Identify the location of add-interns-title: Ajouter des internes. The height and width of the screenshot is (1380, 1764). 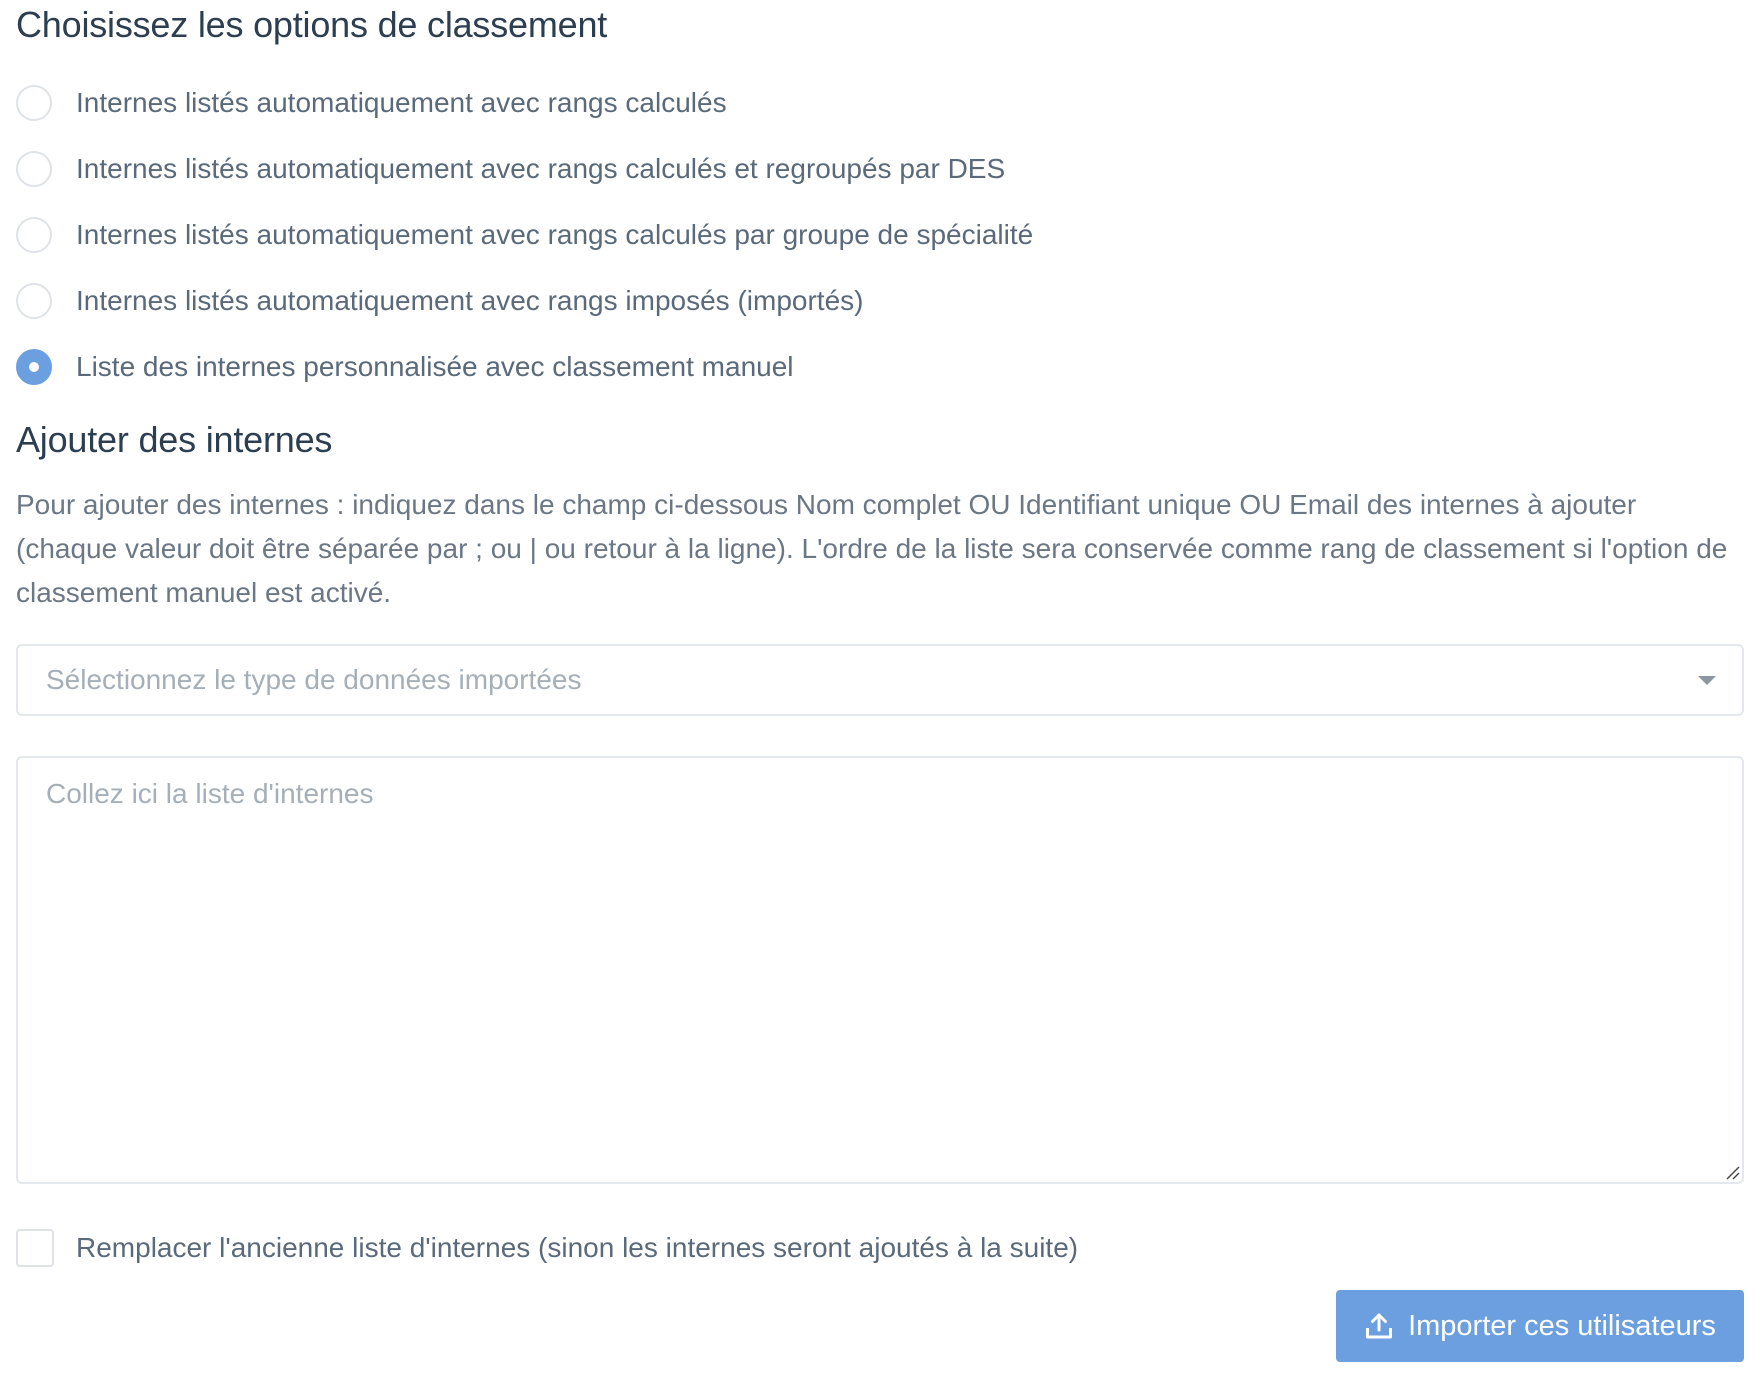
(174, 439).